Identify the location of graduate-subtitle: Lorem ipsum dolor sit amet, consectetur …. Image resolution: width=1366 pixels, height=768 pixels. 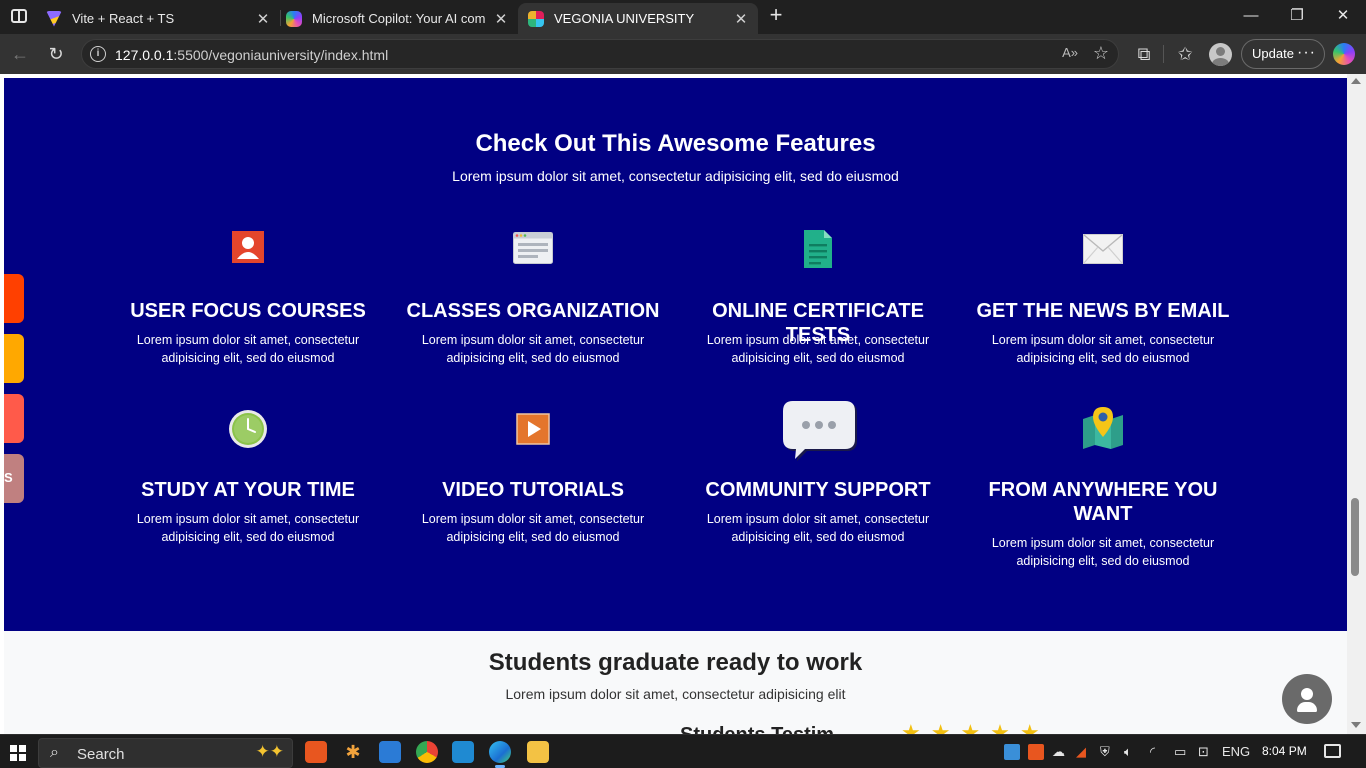
(675, 694).